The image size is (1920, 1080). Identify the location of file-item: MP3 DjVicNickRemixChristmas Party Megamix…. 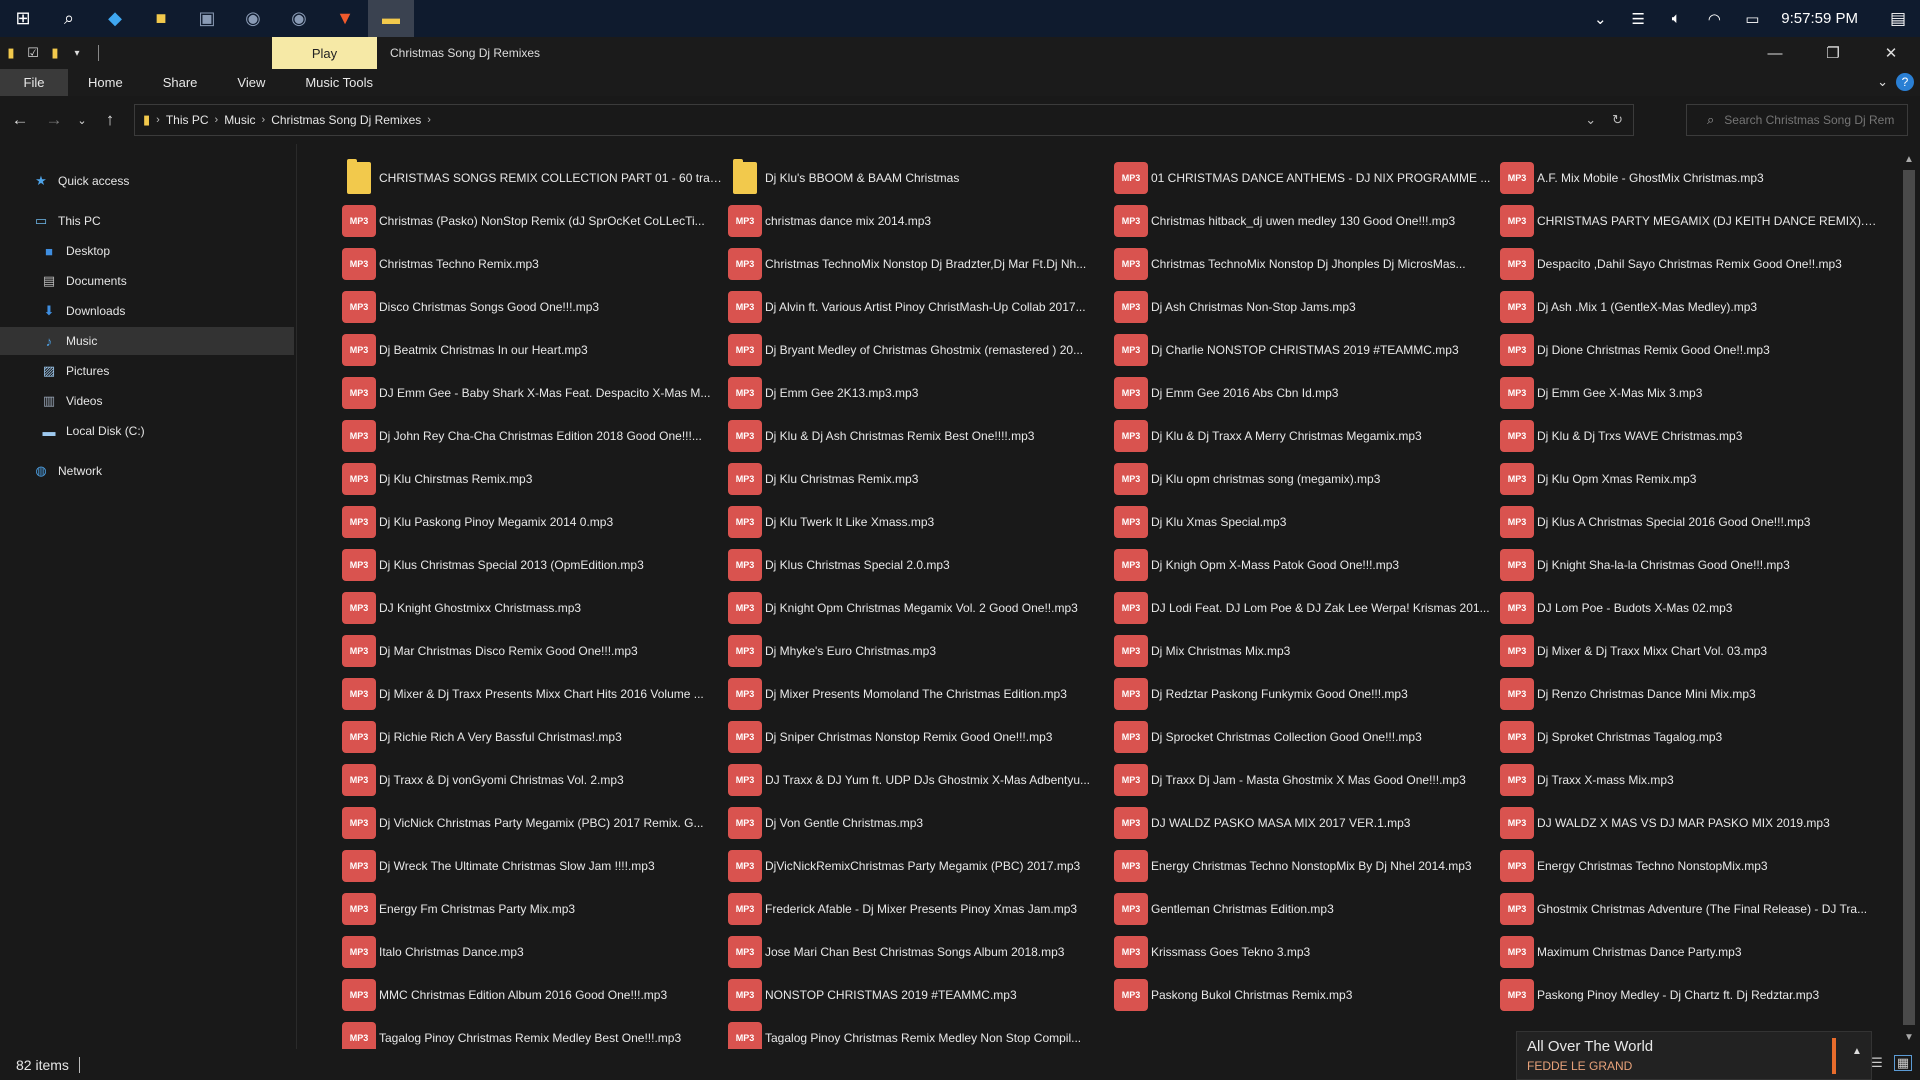
(921, 865).